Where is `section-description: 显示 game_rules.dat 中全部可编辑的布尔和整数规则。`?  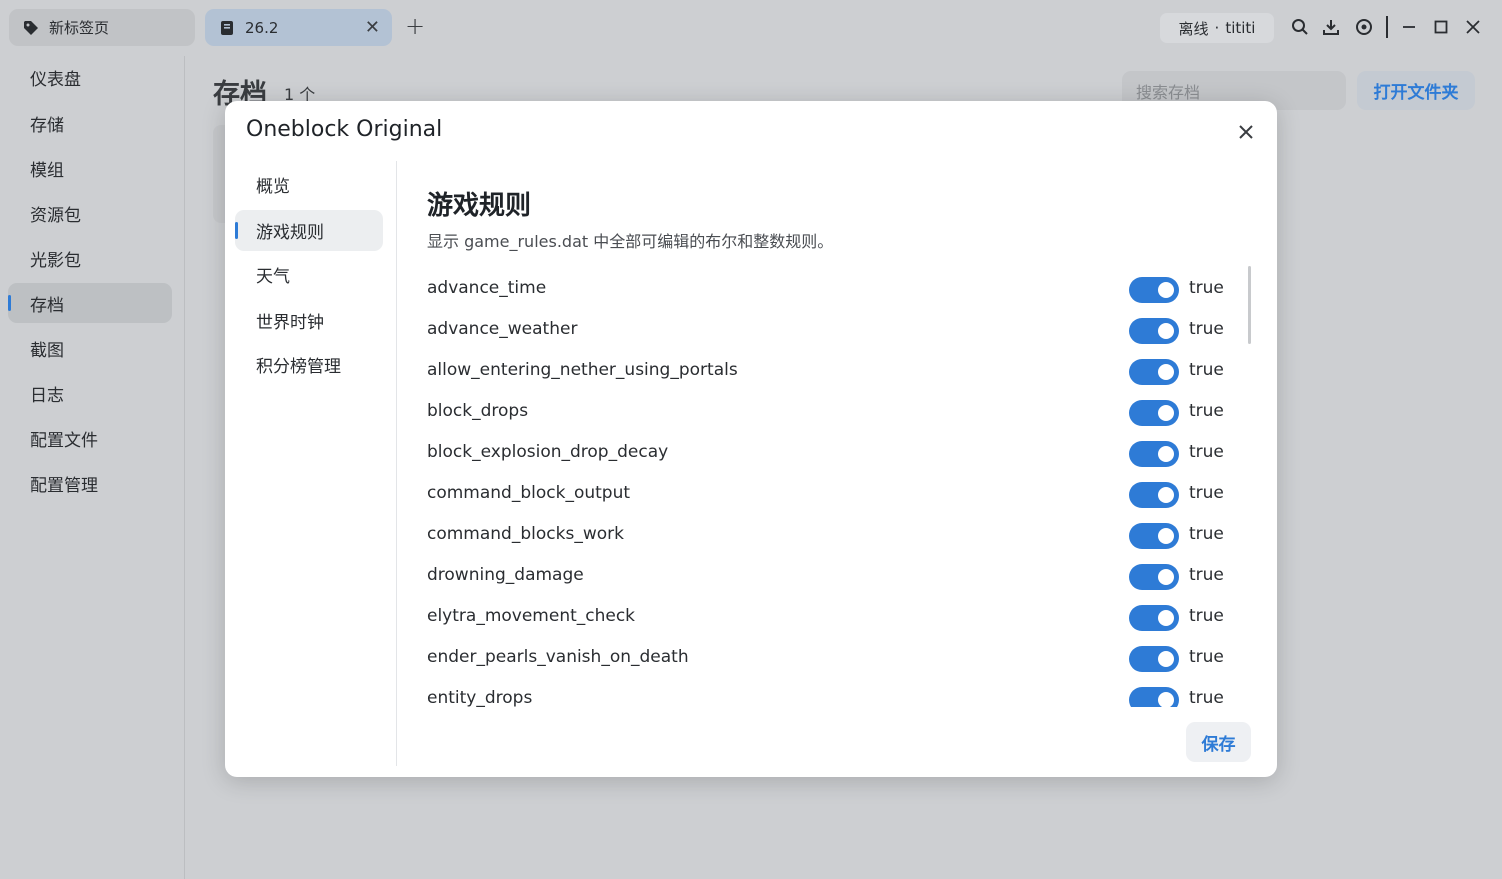
section-description: 显示 game_rules.dat 中全部可编辑的布尔和整数规则。 is located at coordinates (630, 241).